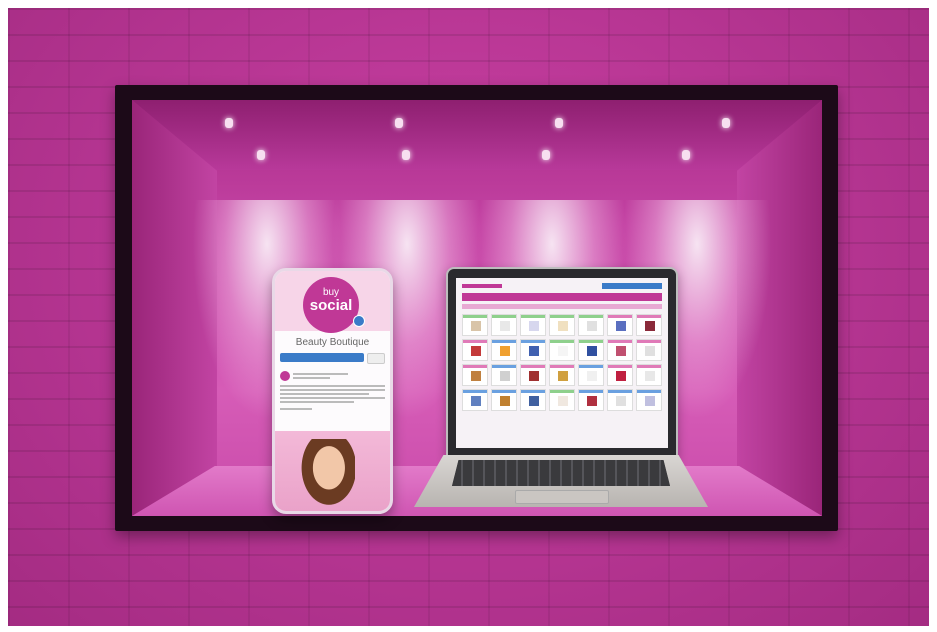  What do you see at coordinates (562, 497) in the screenshot?
I see `laptop-trackpad` at bounding box center [562, 497].